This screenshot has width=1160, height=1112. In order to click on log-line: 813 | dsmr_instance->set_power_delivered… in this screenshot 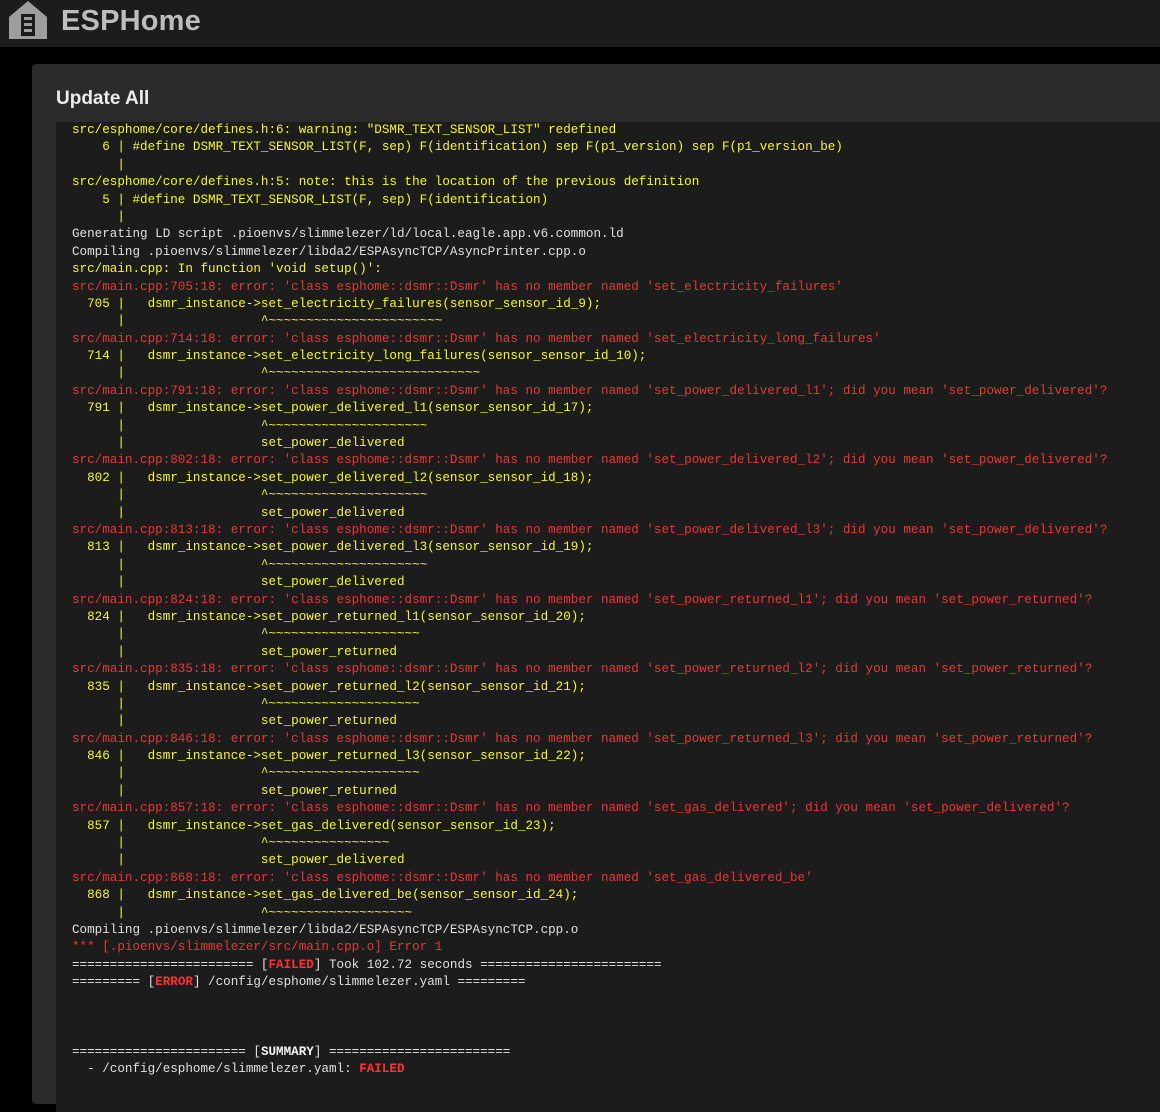, I will do `click(333, 547)`.